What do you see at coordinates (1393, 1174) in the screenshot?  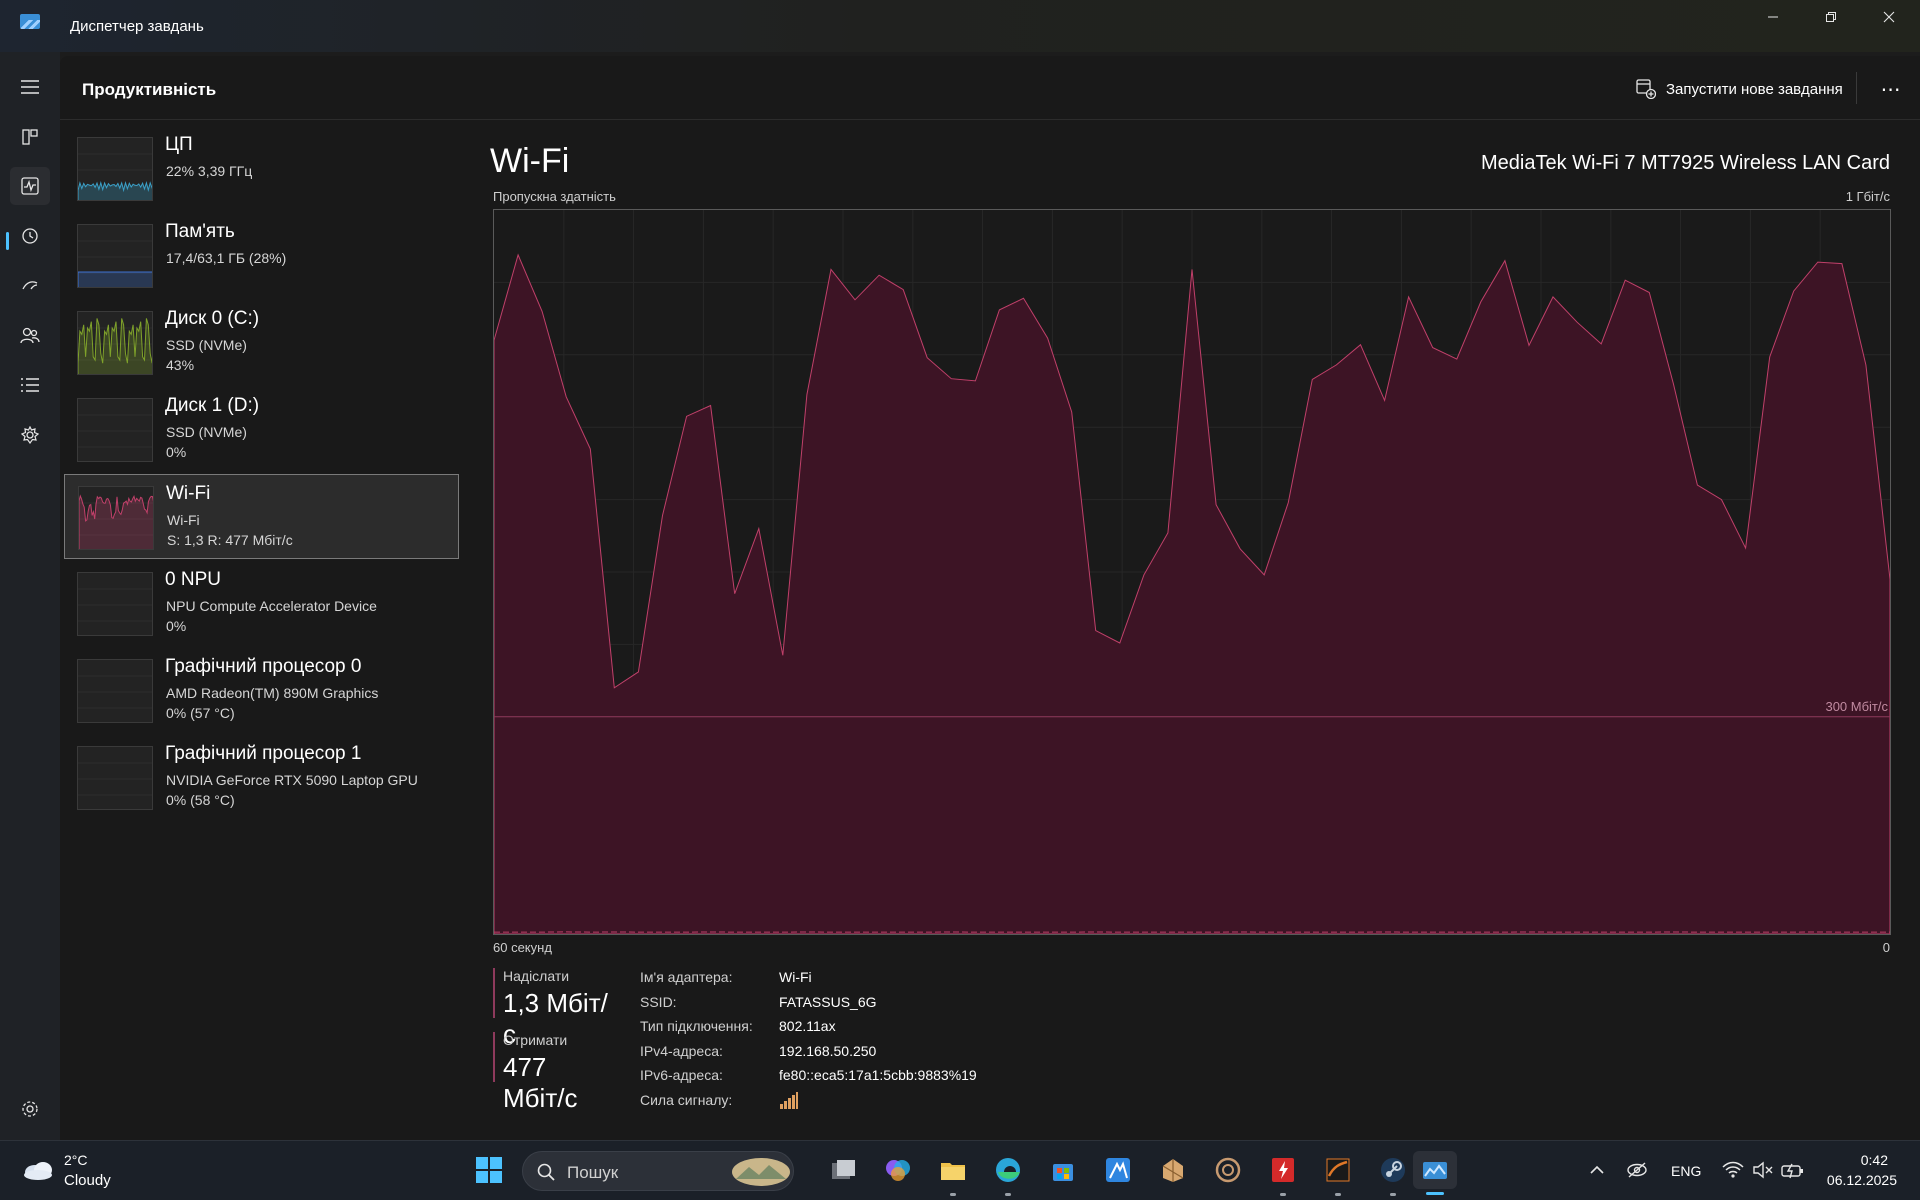 I see `steam-taskbar-button` at bounding box center [1393, 1174].